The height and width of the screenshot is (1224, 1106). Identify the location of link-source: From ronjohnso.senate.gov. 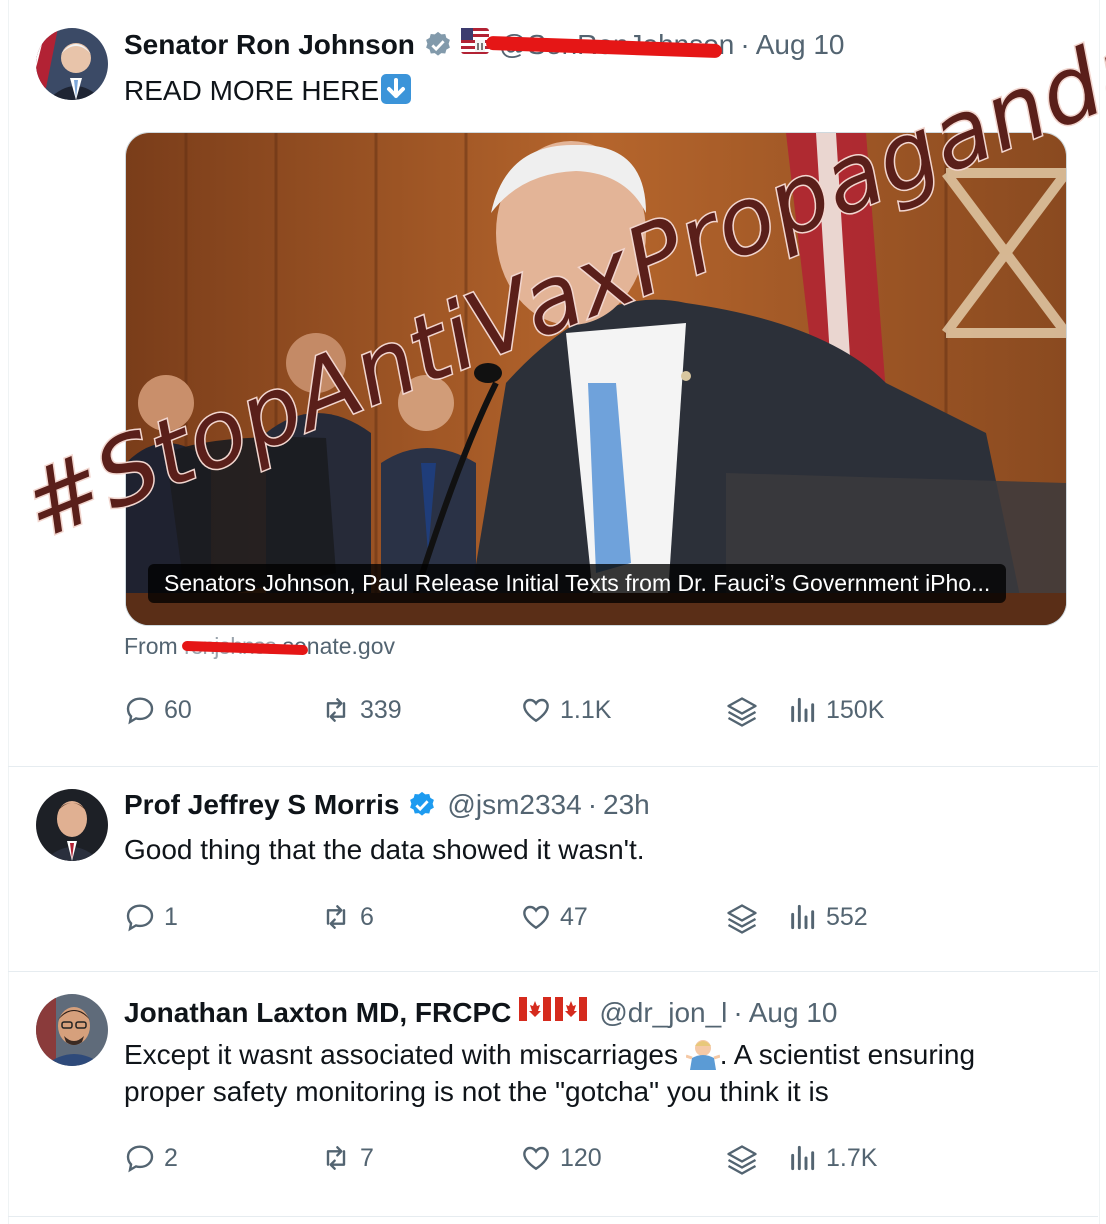
(259, 646).